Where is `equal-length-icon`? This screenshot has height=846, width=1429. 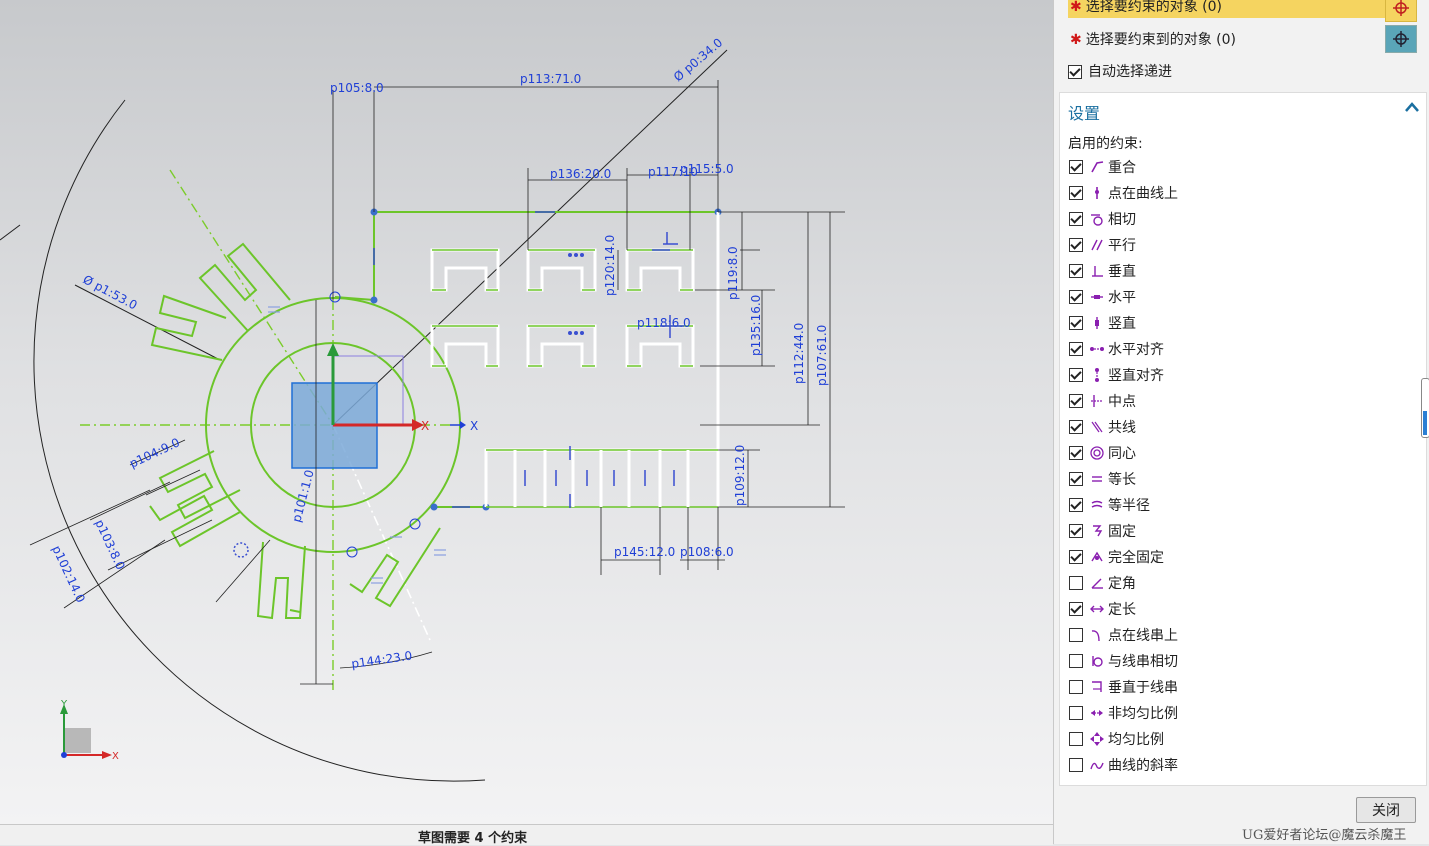 equal-length-icon is located at coordinates (1097, 479).